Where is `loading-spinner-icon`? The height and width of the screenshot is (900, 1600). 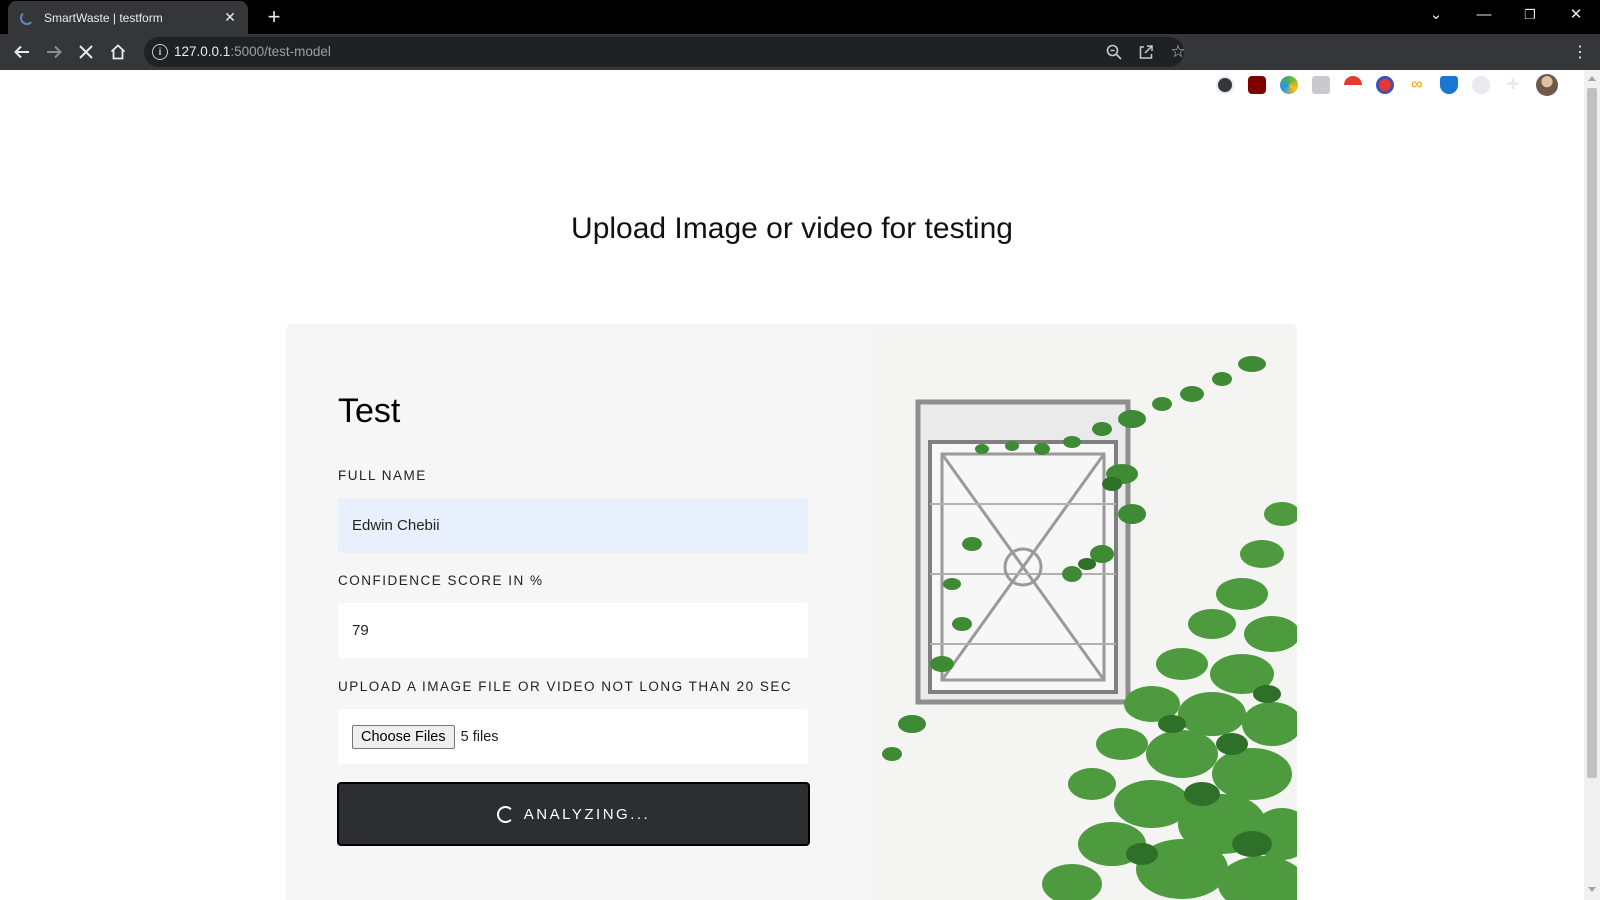
loading-spinner-icon is located at coordinates (505, 814).